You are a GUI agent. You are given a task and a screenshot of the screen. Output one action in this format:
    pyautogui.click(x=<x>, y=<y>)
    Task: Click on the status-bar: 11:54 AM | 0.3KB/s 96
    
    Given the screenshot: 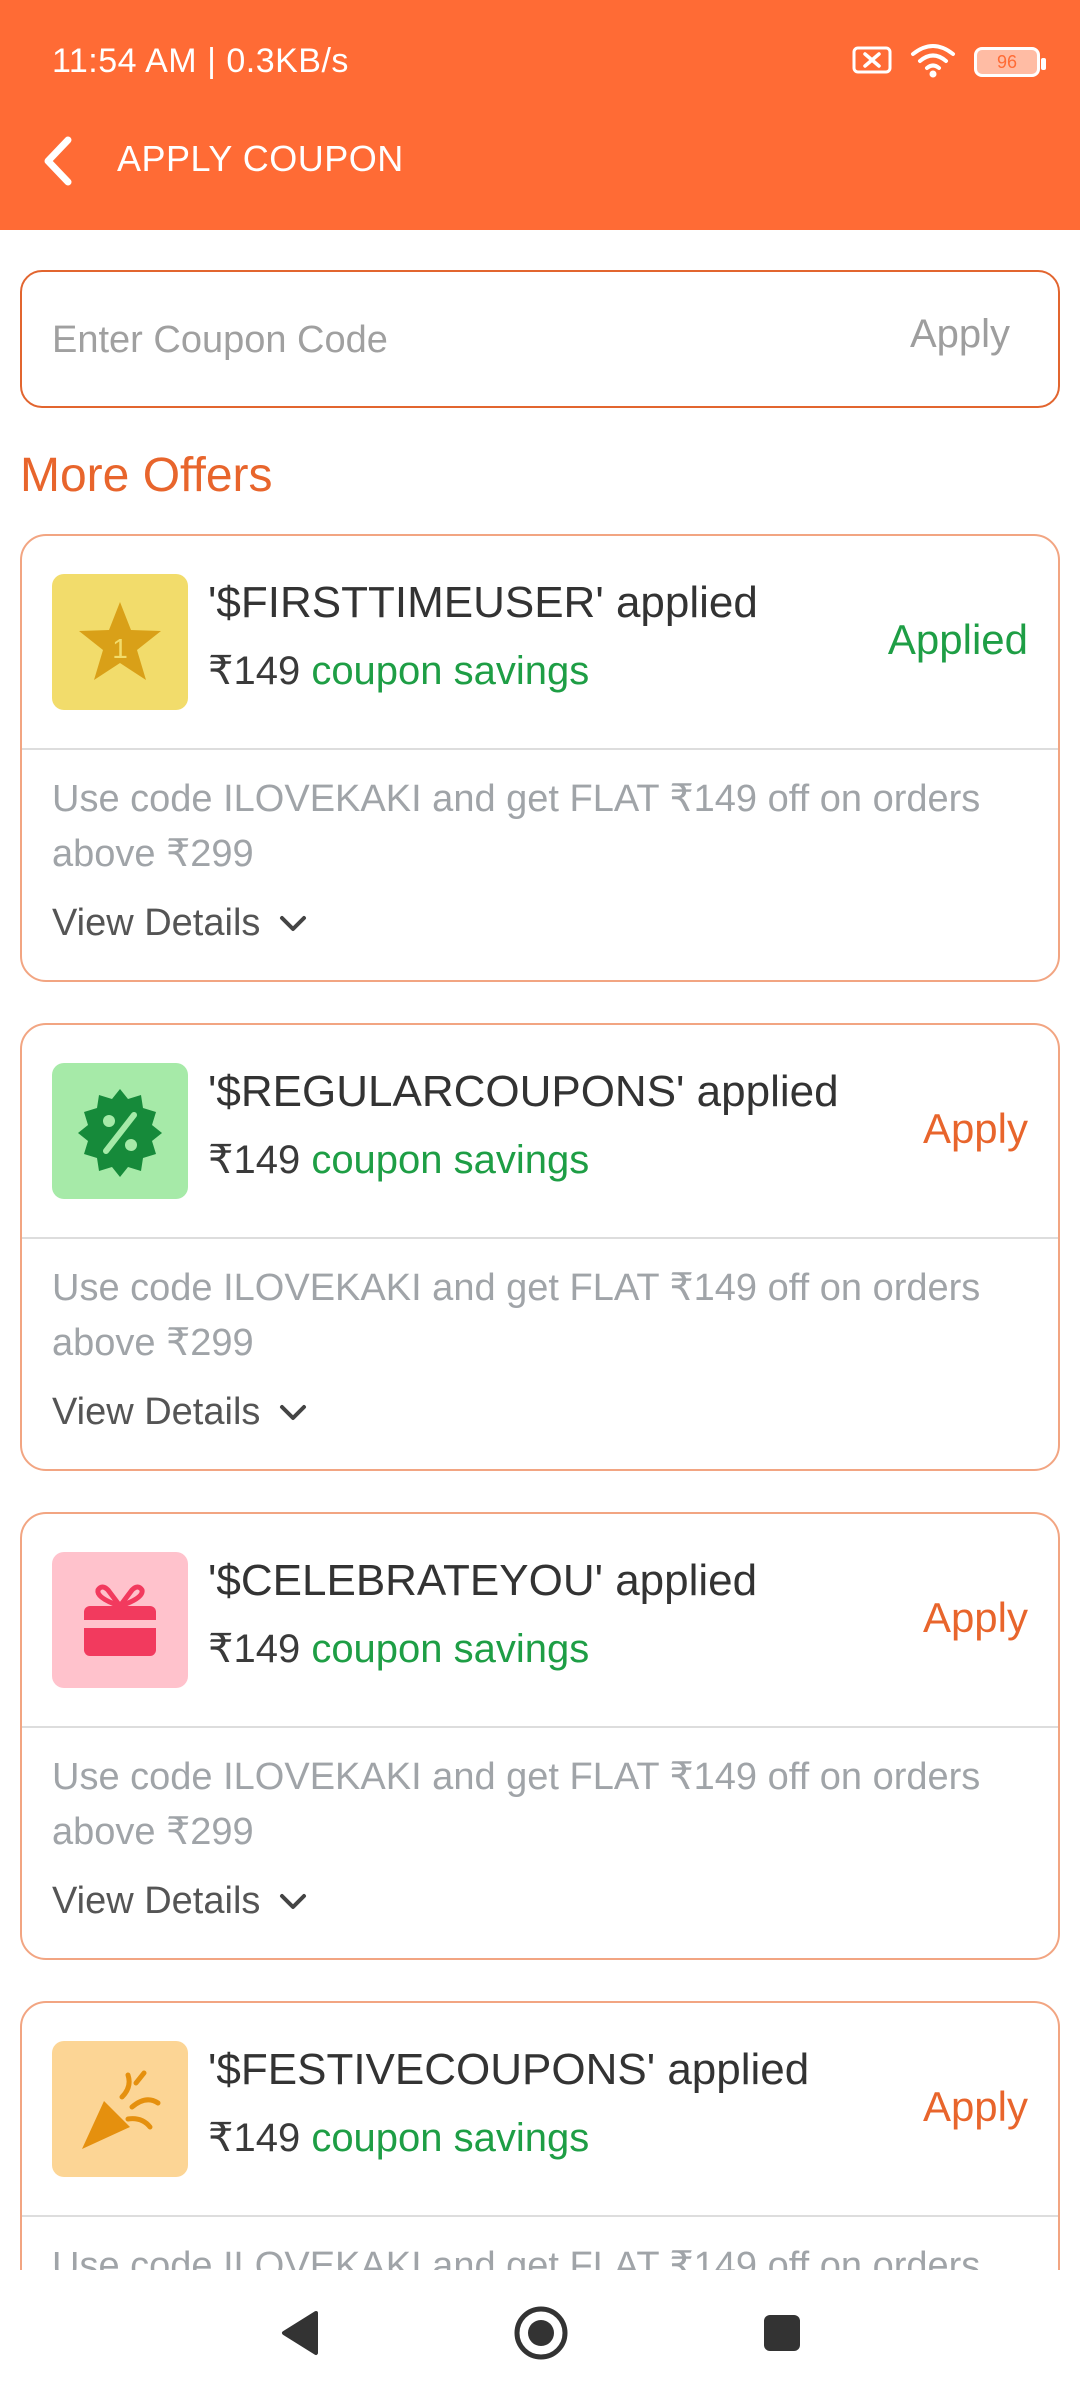 What is the action you would take?
    pyautogui.click(x=540, y=60)
    